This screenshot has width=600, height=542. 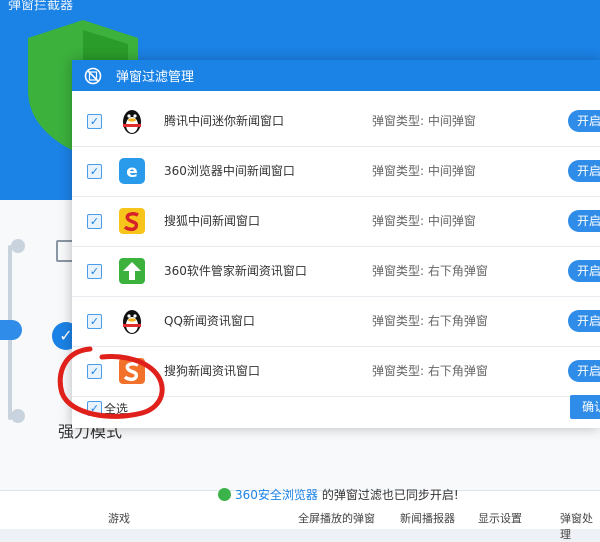 What do you see at coordinates (336, 172) in the screenshot?
I see `list-item: ✓ e 360浏览器中间新闻窗口 弹窗类型: 中间弹窗 开启` at bounding box center [336, 172].